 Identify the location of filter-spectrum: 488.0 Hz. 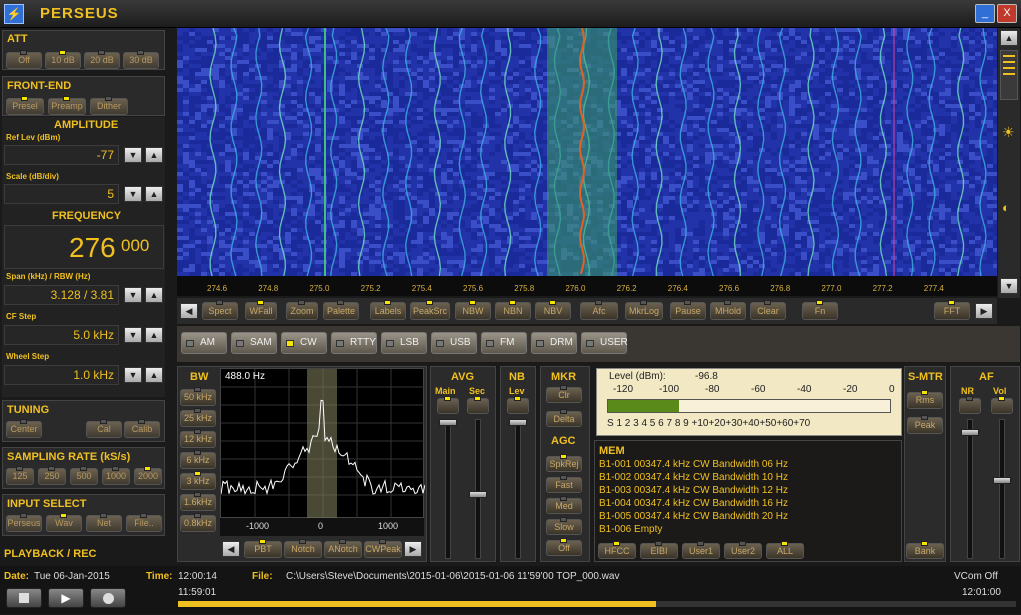
(322, 443).